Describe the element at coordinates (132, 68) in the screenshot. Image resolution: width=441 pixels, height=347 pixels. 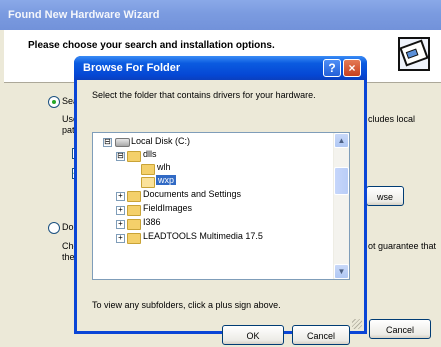
I see `dialog-title: Browse For Folder` at that location.